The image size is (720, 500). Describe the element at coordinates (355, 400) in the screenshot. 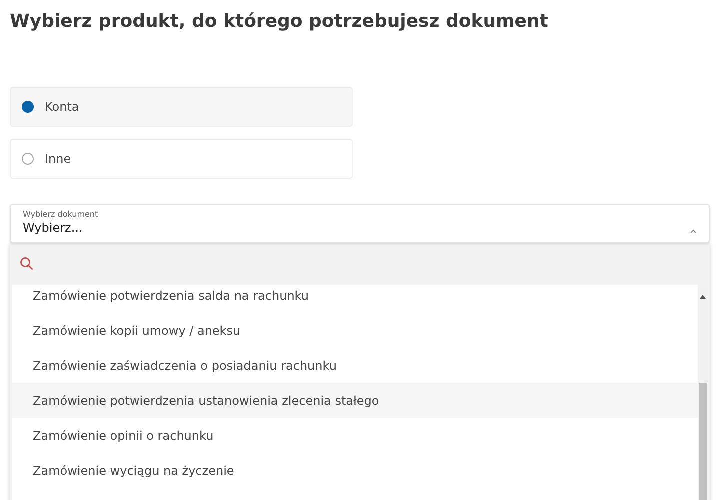

I see `dropdown-item: Zamówienie potwierdzenia ustanowienia zlecenia stałego` at that location.